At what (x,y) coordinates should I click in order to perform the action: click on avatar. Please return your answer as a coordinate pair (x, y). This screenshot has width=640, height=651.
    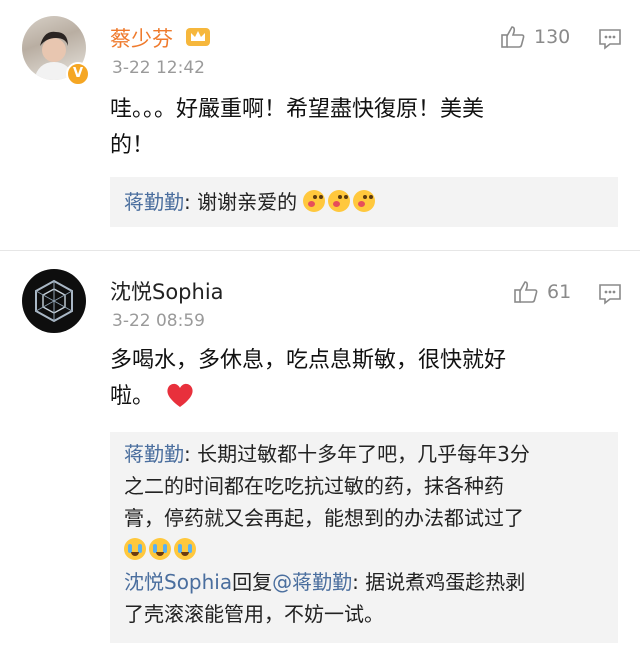
    Looking at the image, I should click on (54, 301).